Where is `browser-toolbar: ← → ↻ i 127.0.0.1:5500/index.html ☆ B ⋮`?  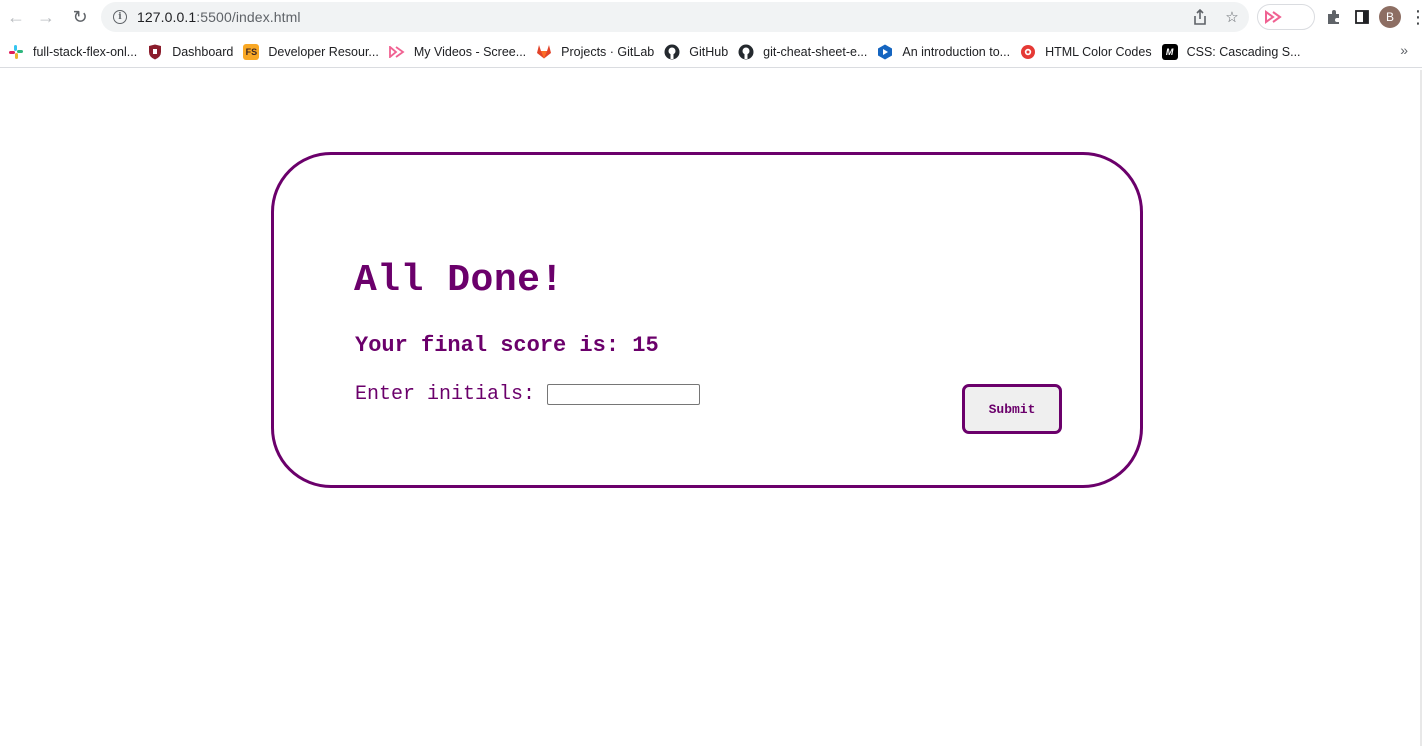 browser-toolbar: ← → ↻ i 127.0.0.1:5500/index.html ☆ B ⋮ is located at coordinates (711, 17).